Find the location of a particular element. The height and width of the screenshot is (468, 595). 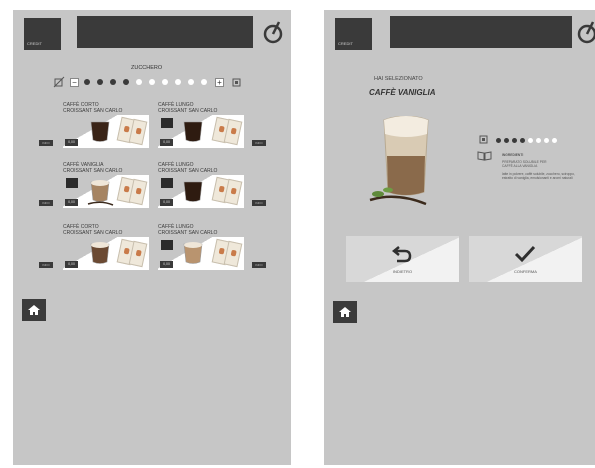

confirm-button-label: CONFERMA is located at coordinates (525, 271).